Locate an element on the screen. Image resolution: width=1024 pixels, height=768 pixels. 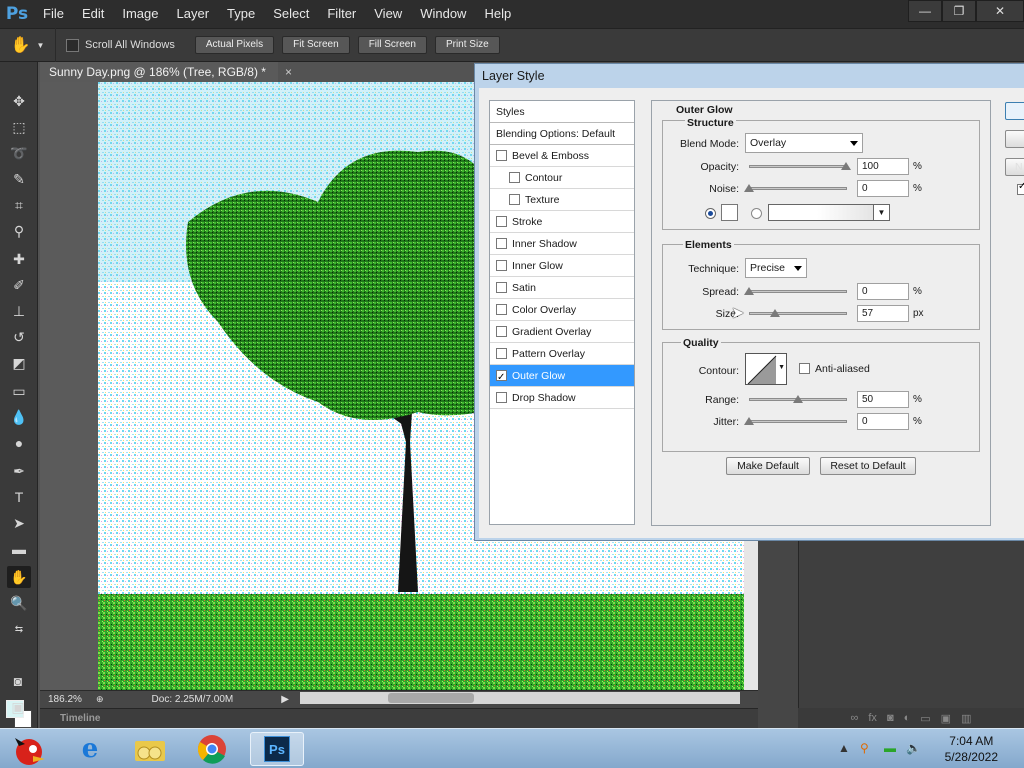
actual-pixels-button: Actual Pixels is located at coordinates (234, 45).